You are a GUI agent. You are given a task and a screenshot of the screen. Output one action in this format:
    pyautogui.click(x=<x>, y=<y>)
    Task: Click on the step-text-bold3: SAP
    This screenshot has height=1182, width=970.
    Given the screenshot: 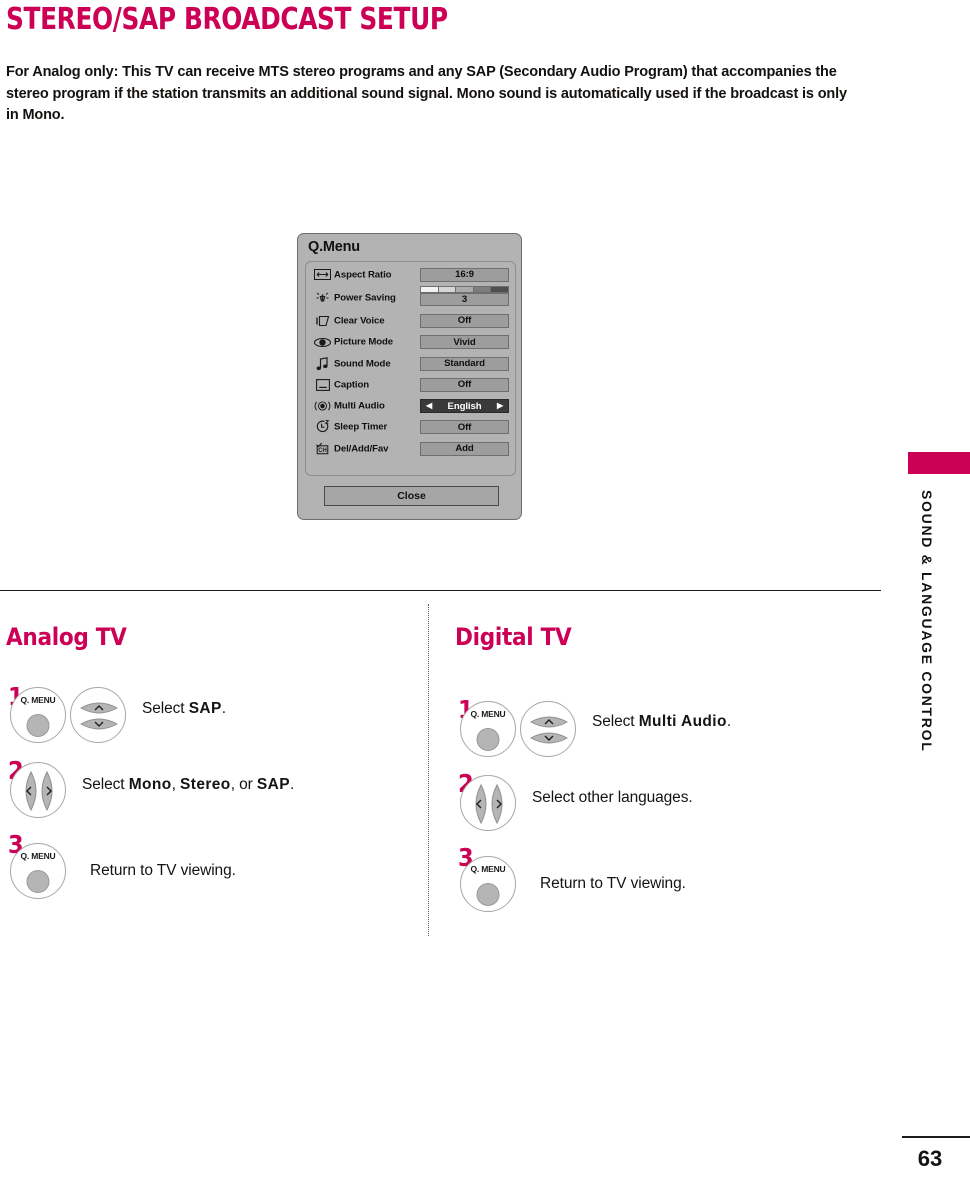 What is the action you would take?
    pyautogui.click(x=273, y=784)
    